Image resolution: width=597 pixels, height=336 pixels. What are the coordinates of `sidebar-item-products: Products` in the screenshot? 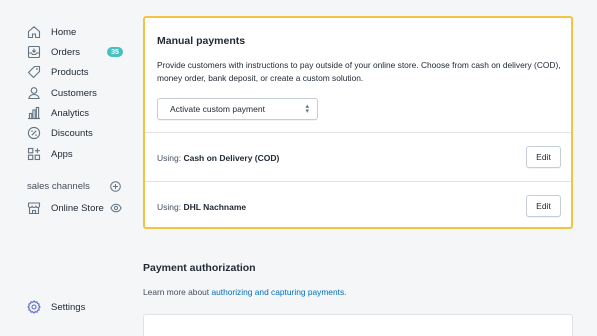 It's located at (58, 72).